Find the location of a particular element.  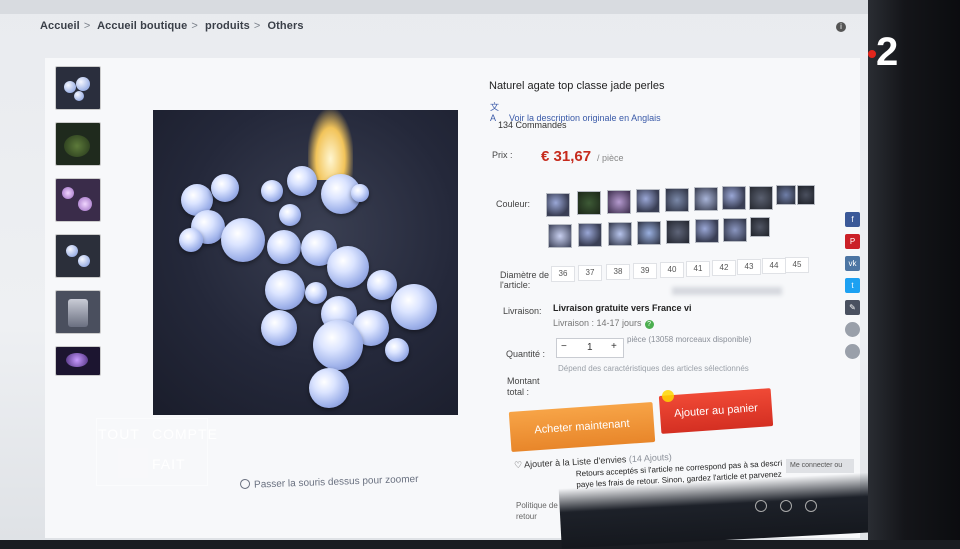

channel-logo-dot is located at coordinates (872, 54).